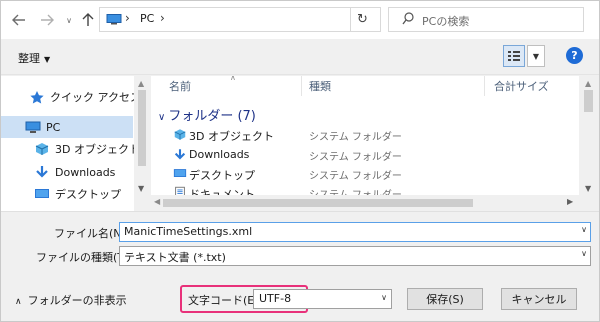 The width and height of the screenshot is (600, 322). I want to click on file-list-vertical-scrollbar: ▲ ▼, so click(589, 143).